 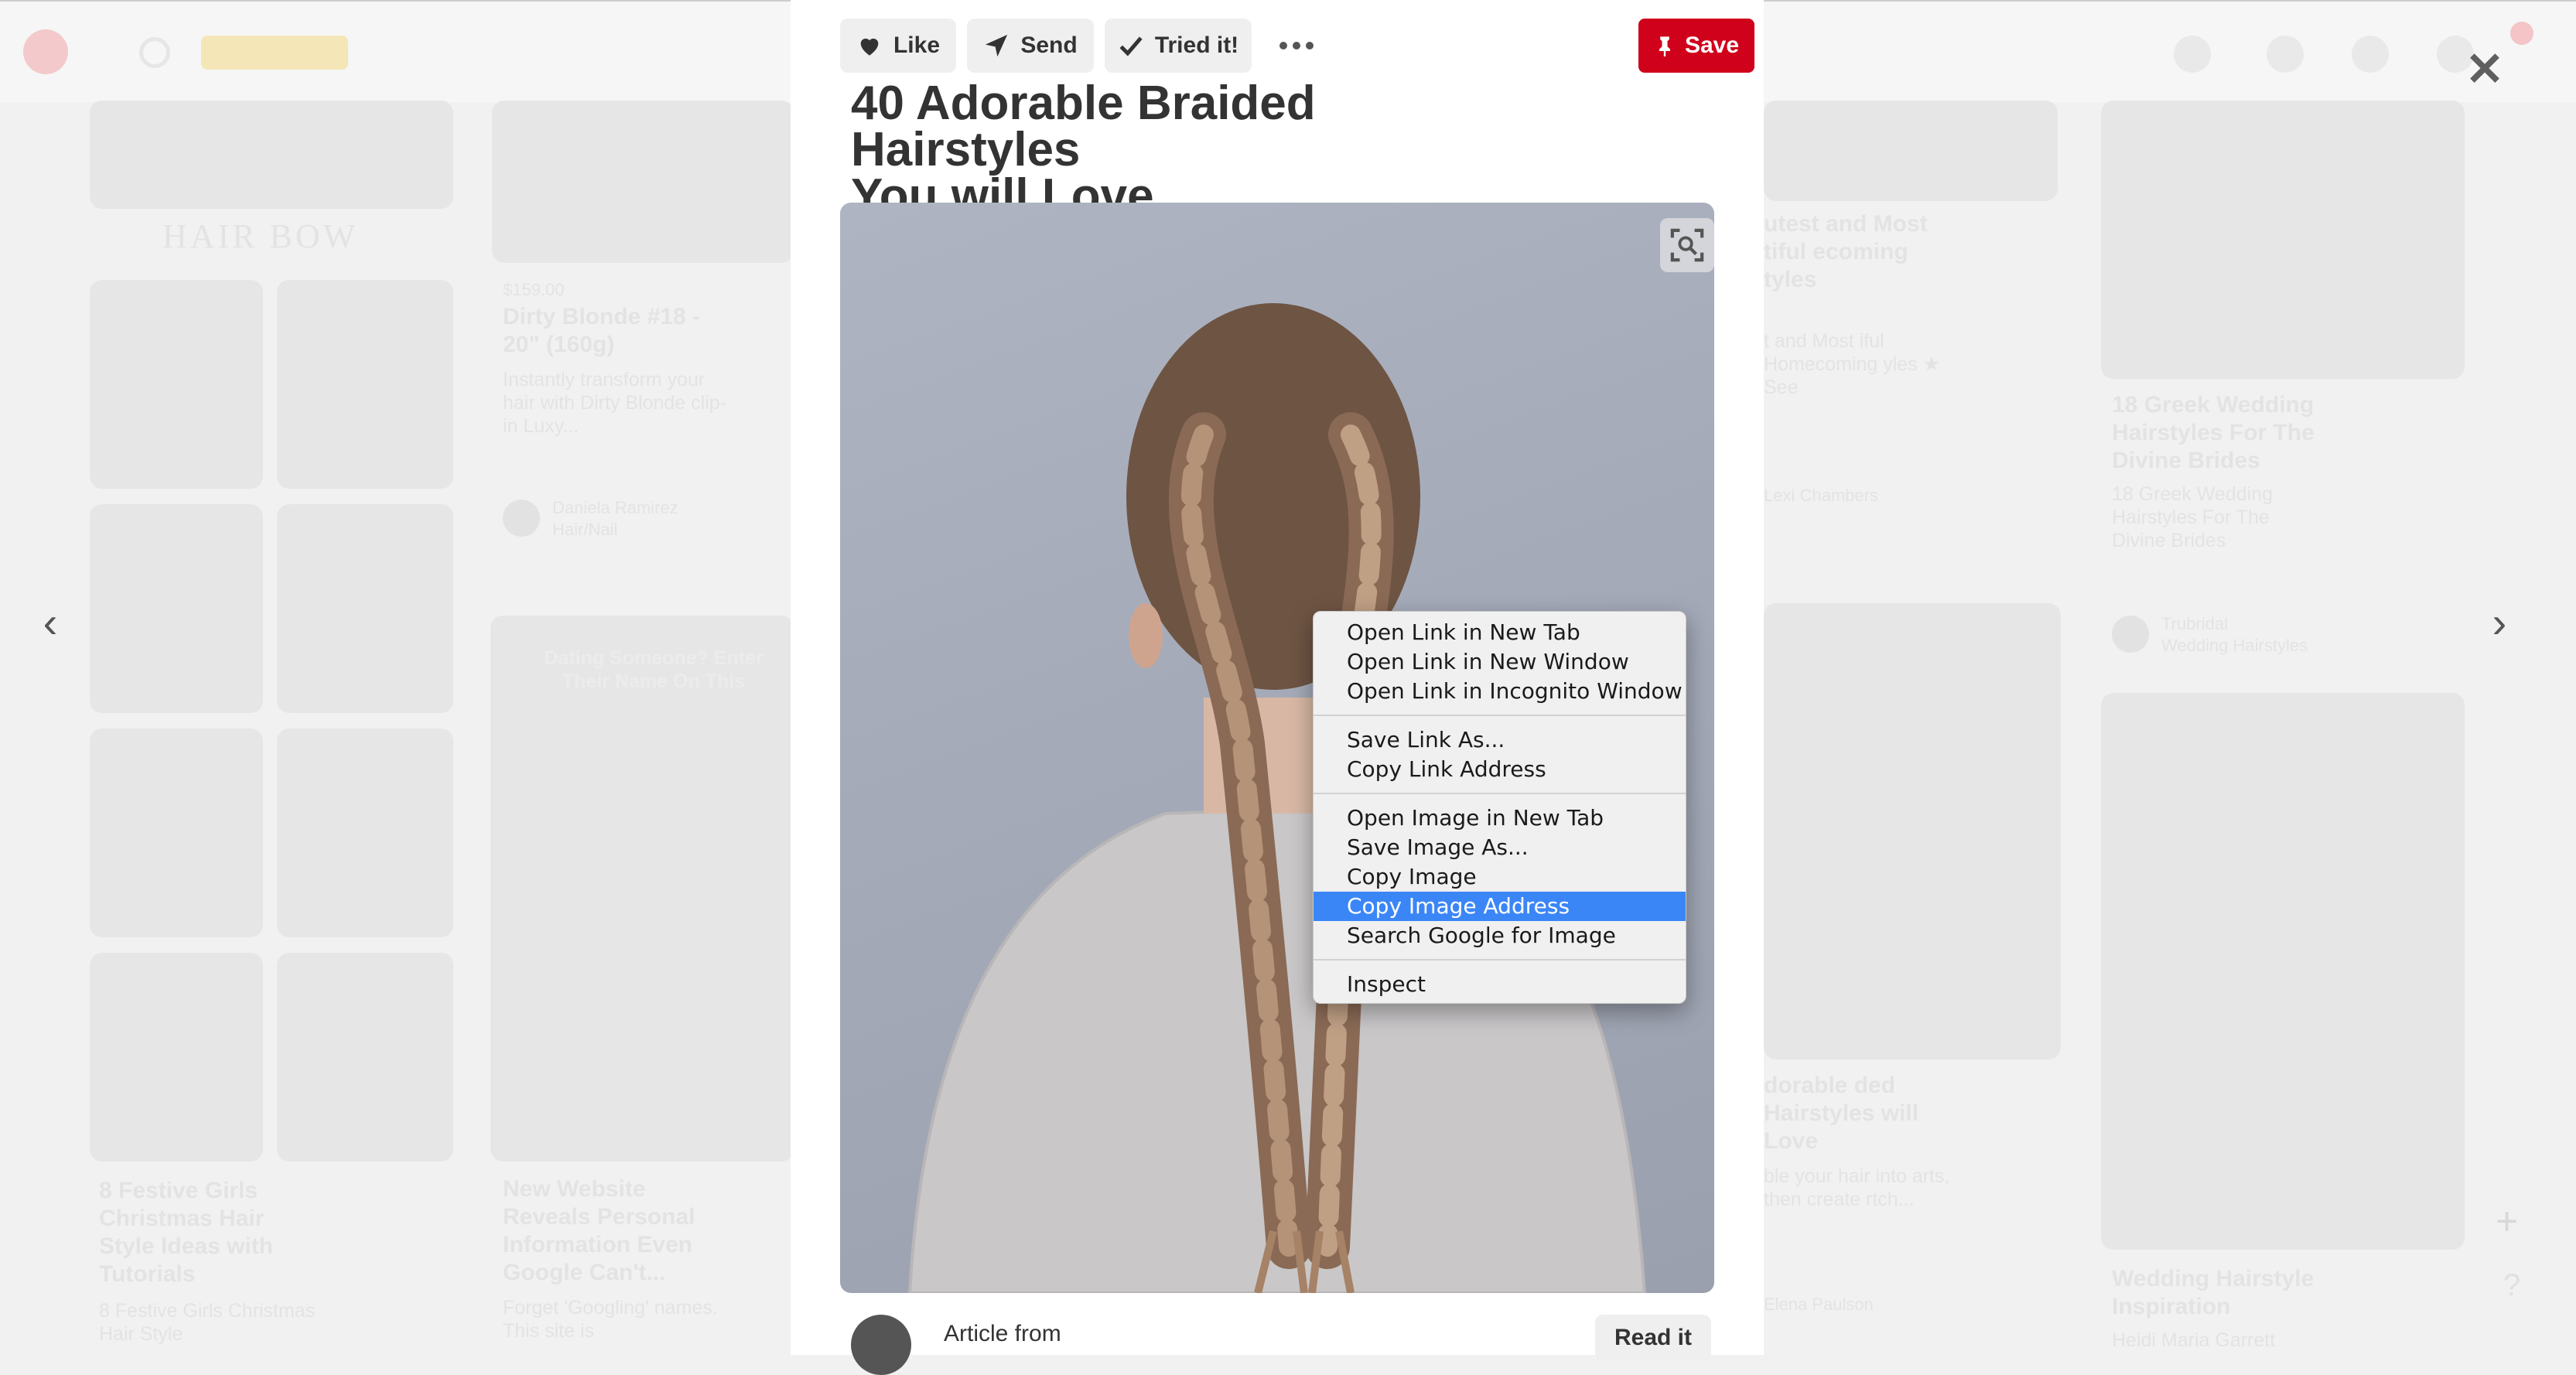 What do you see at coordinates (1500, 691) in the screenshot?
I see `menu-item-open-link-incognito: Open Link in Incognito Window` at bounding box center [1500, 691].